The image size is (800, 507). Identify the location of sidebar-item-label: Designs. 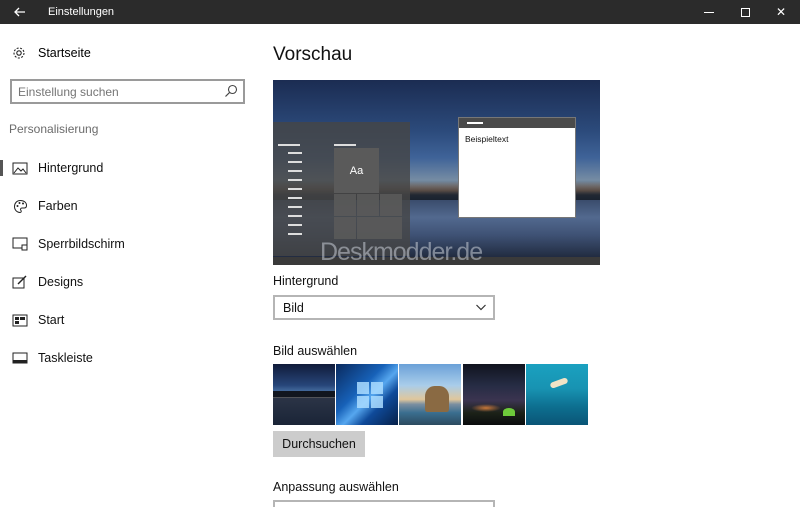
(61, 282).